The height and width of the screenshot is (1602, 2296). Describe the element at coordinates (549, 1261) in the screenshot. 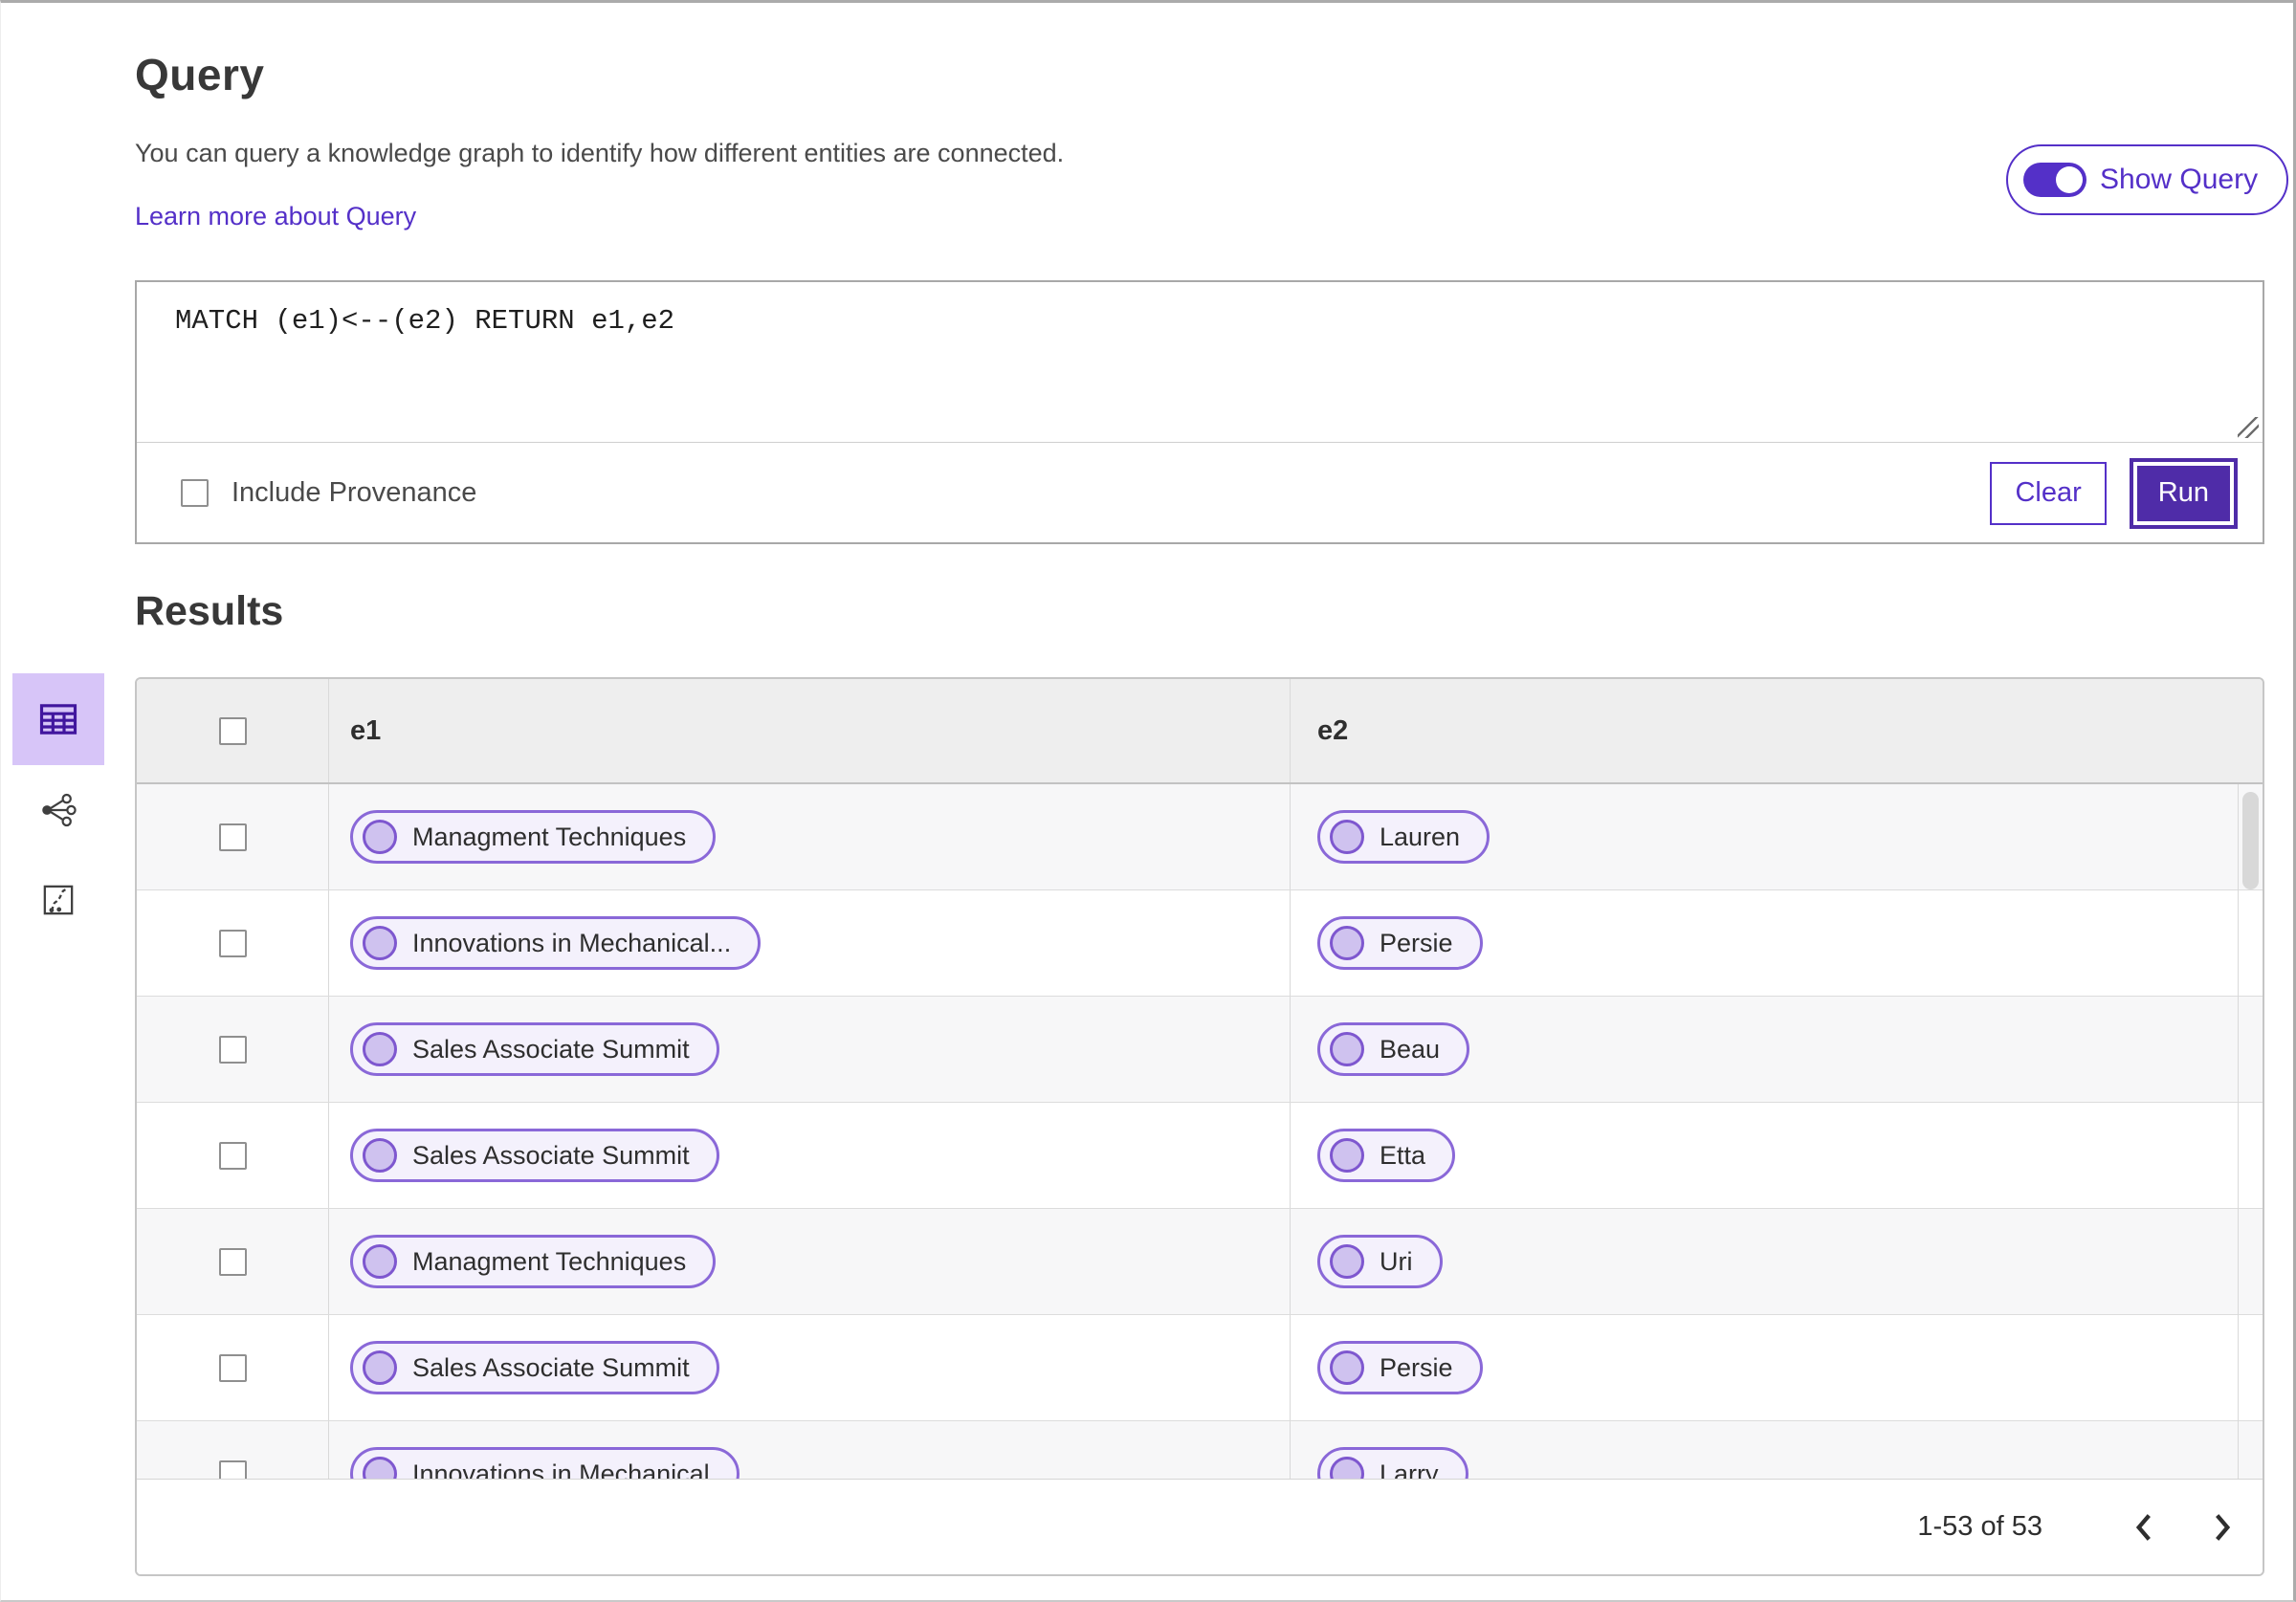

I see `entity-label: Managment Techniques` at that location.